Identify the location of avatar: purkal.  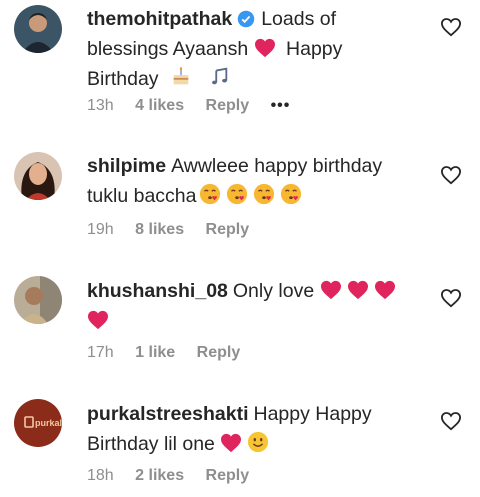
(38, 423).